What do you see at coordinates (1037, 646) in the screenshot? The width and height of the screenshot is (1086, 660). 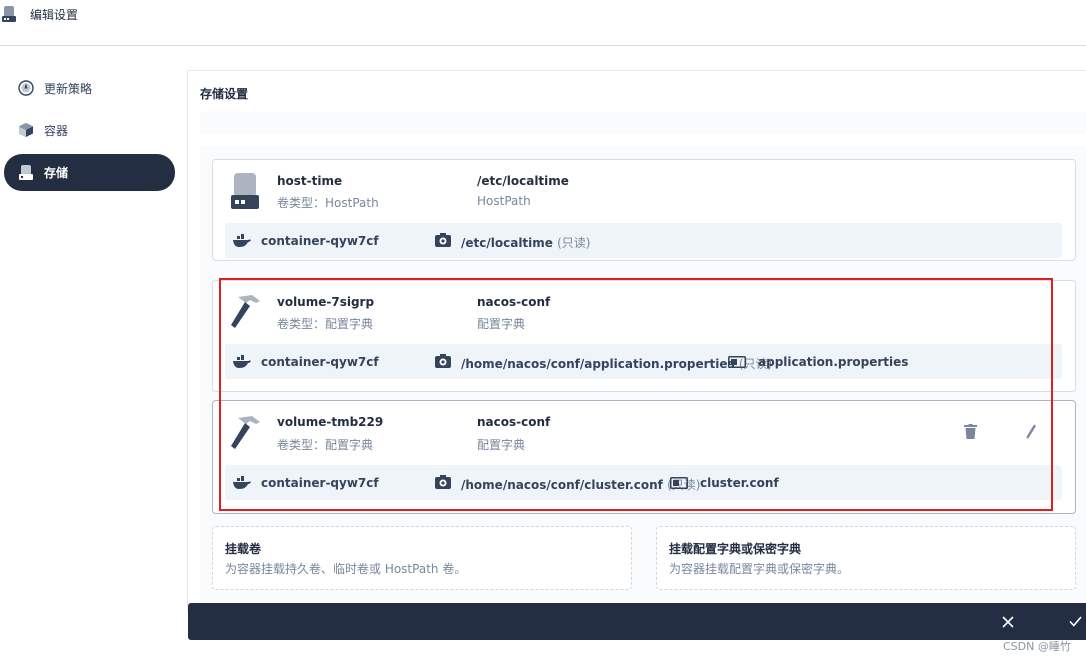 I see `watermark: CSDN @睡竹` at bounding box center [1037, 646].